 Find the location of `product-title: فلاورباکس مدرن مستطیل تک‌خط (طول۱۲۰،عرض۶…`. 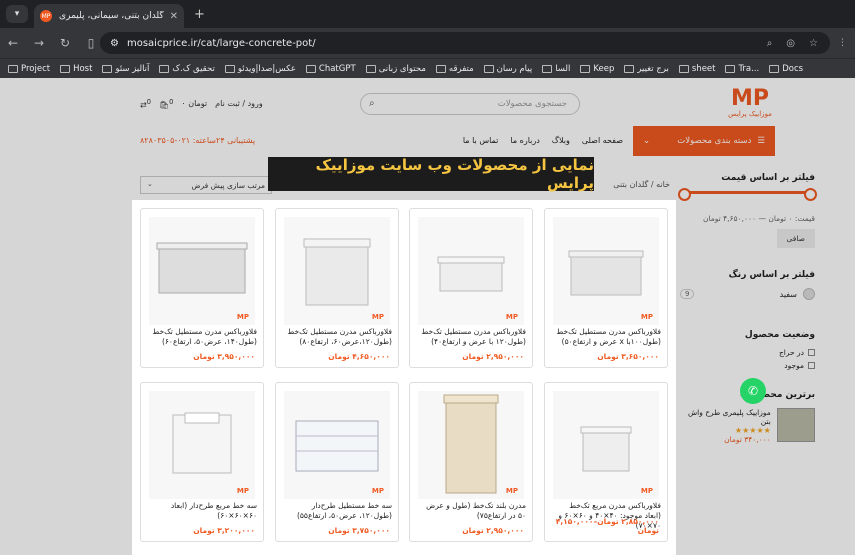

product-title: فلاورباکس مدرن مستطیل تک‌خط (طول۱۲۰،عرض۶… is located at coordinates (337, 337).